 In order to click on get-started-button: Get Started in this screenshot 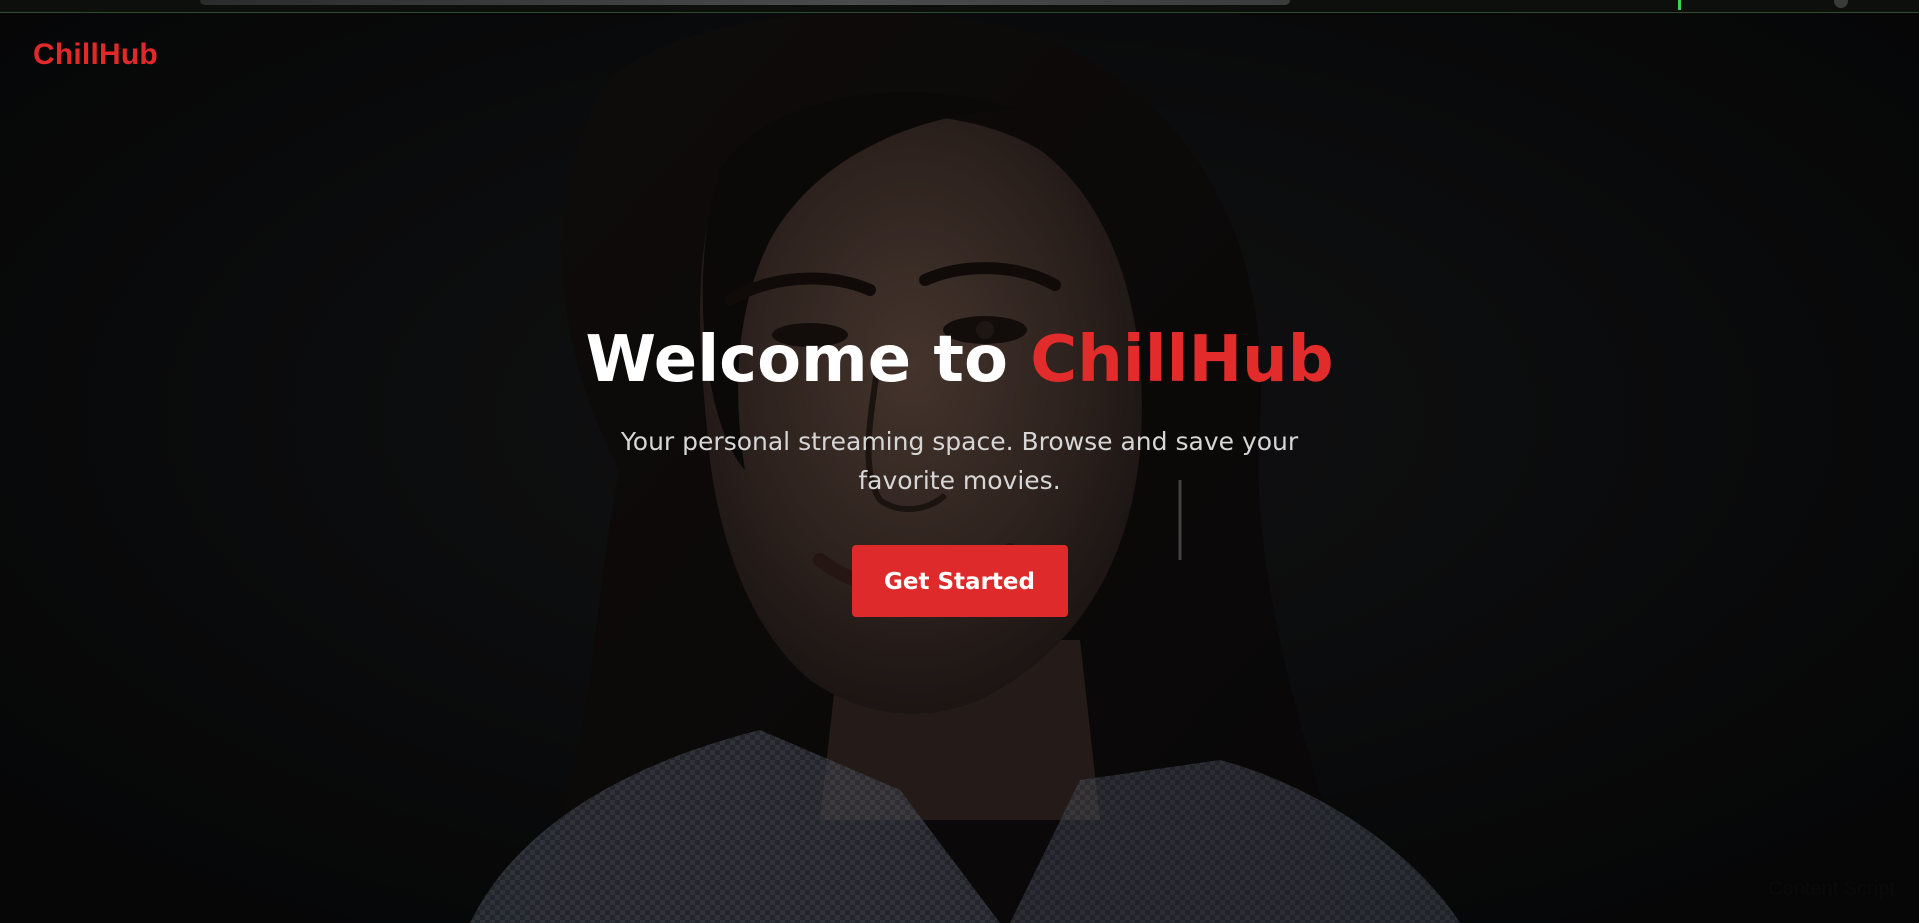, I will do `click(959, 581)`.